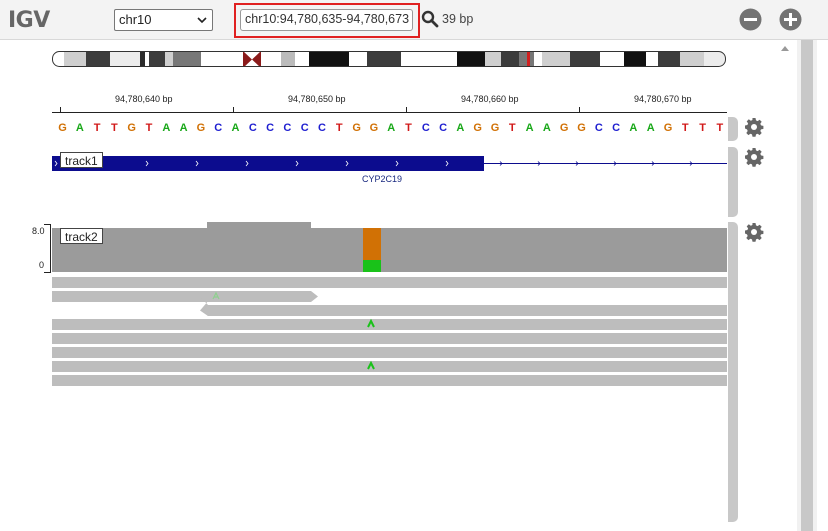 This screenshot has width=828, height=531. Describe the element at coordinates (47, 248) in the screenshot. I see `coverage-axis-bracket` at that location.